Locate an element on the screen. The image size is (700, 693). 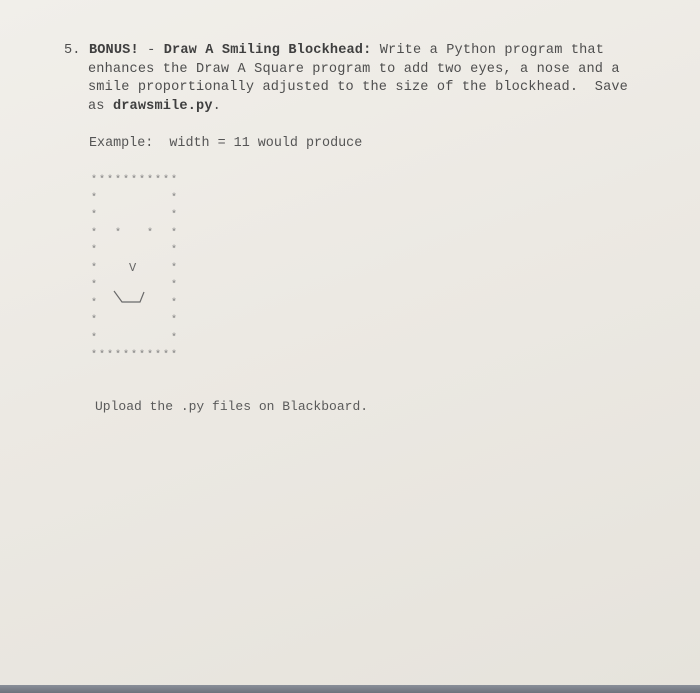
filename: drawsmile.py is located at coordinates (162, 106).